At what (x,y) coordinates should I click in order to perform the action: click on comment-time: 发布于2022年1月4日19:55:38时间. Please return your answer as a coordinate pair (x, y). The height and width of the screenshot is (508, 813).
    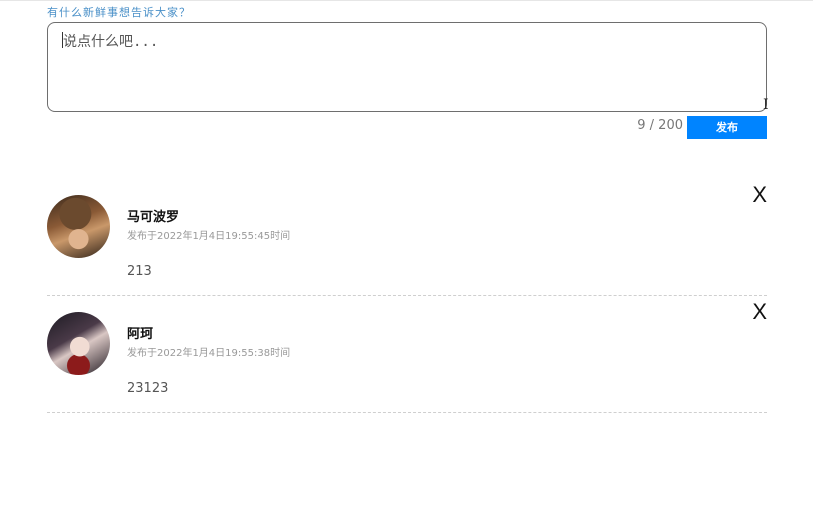
    Looking at the image, I should click on (209, 353).